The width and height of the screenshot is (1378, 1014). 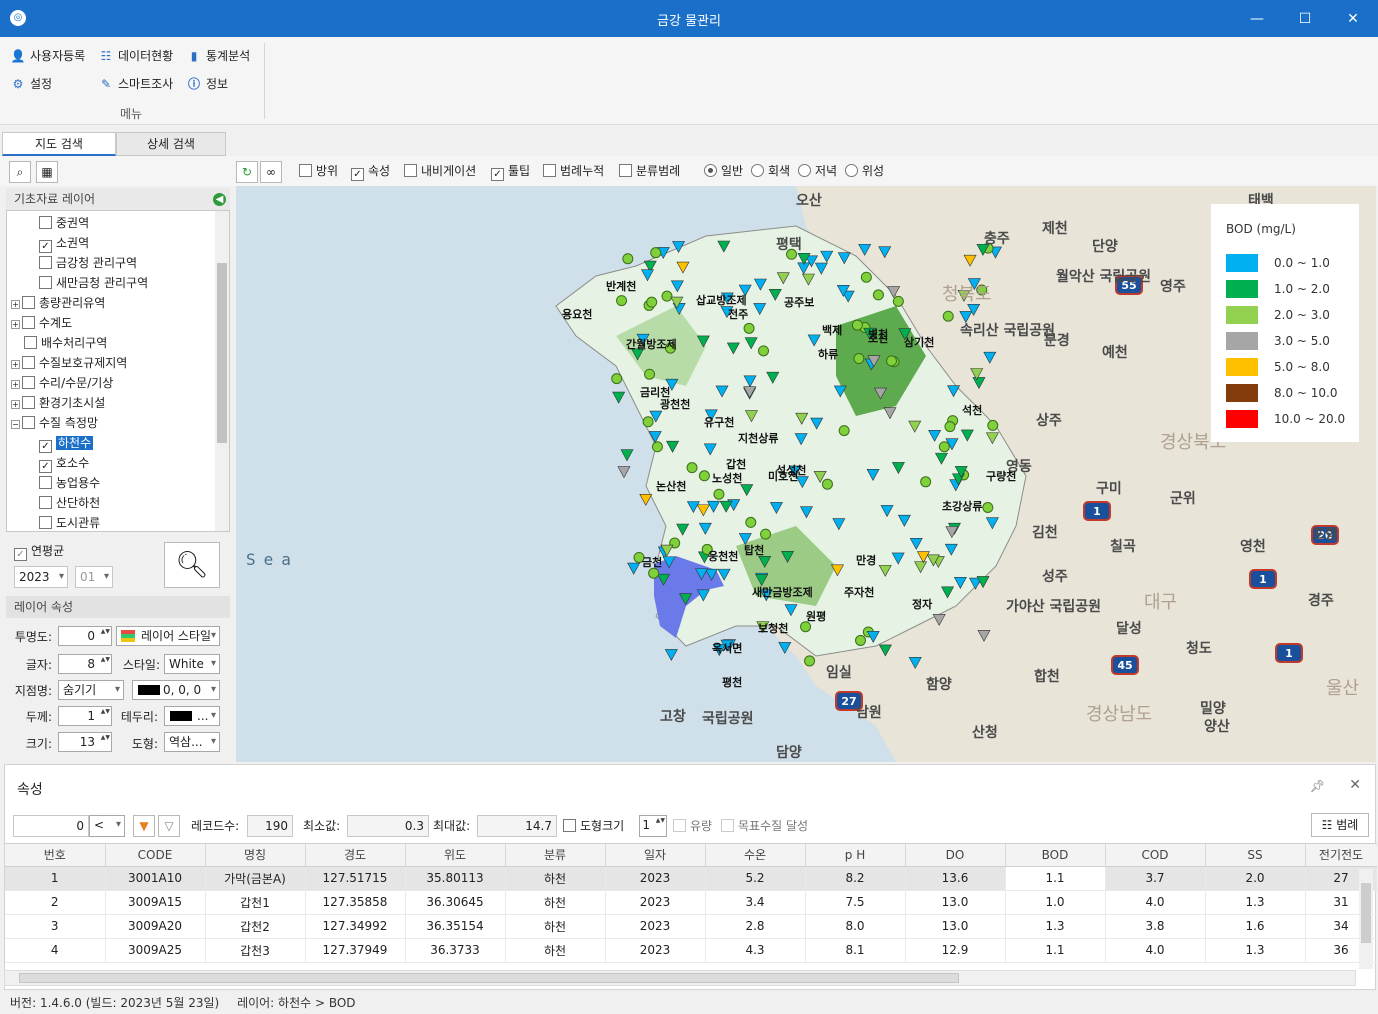 What do you see at coordinates (155, 878) in the screenshot?
I see `table-cell: 3001A10` at bounding box center [155, 878].